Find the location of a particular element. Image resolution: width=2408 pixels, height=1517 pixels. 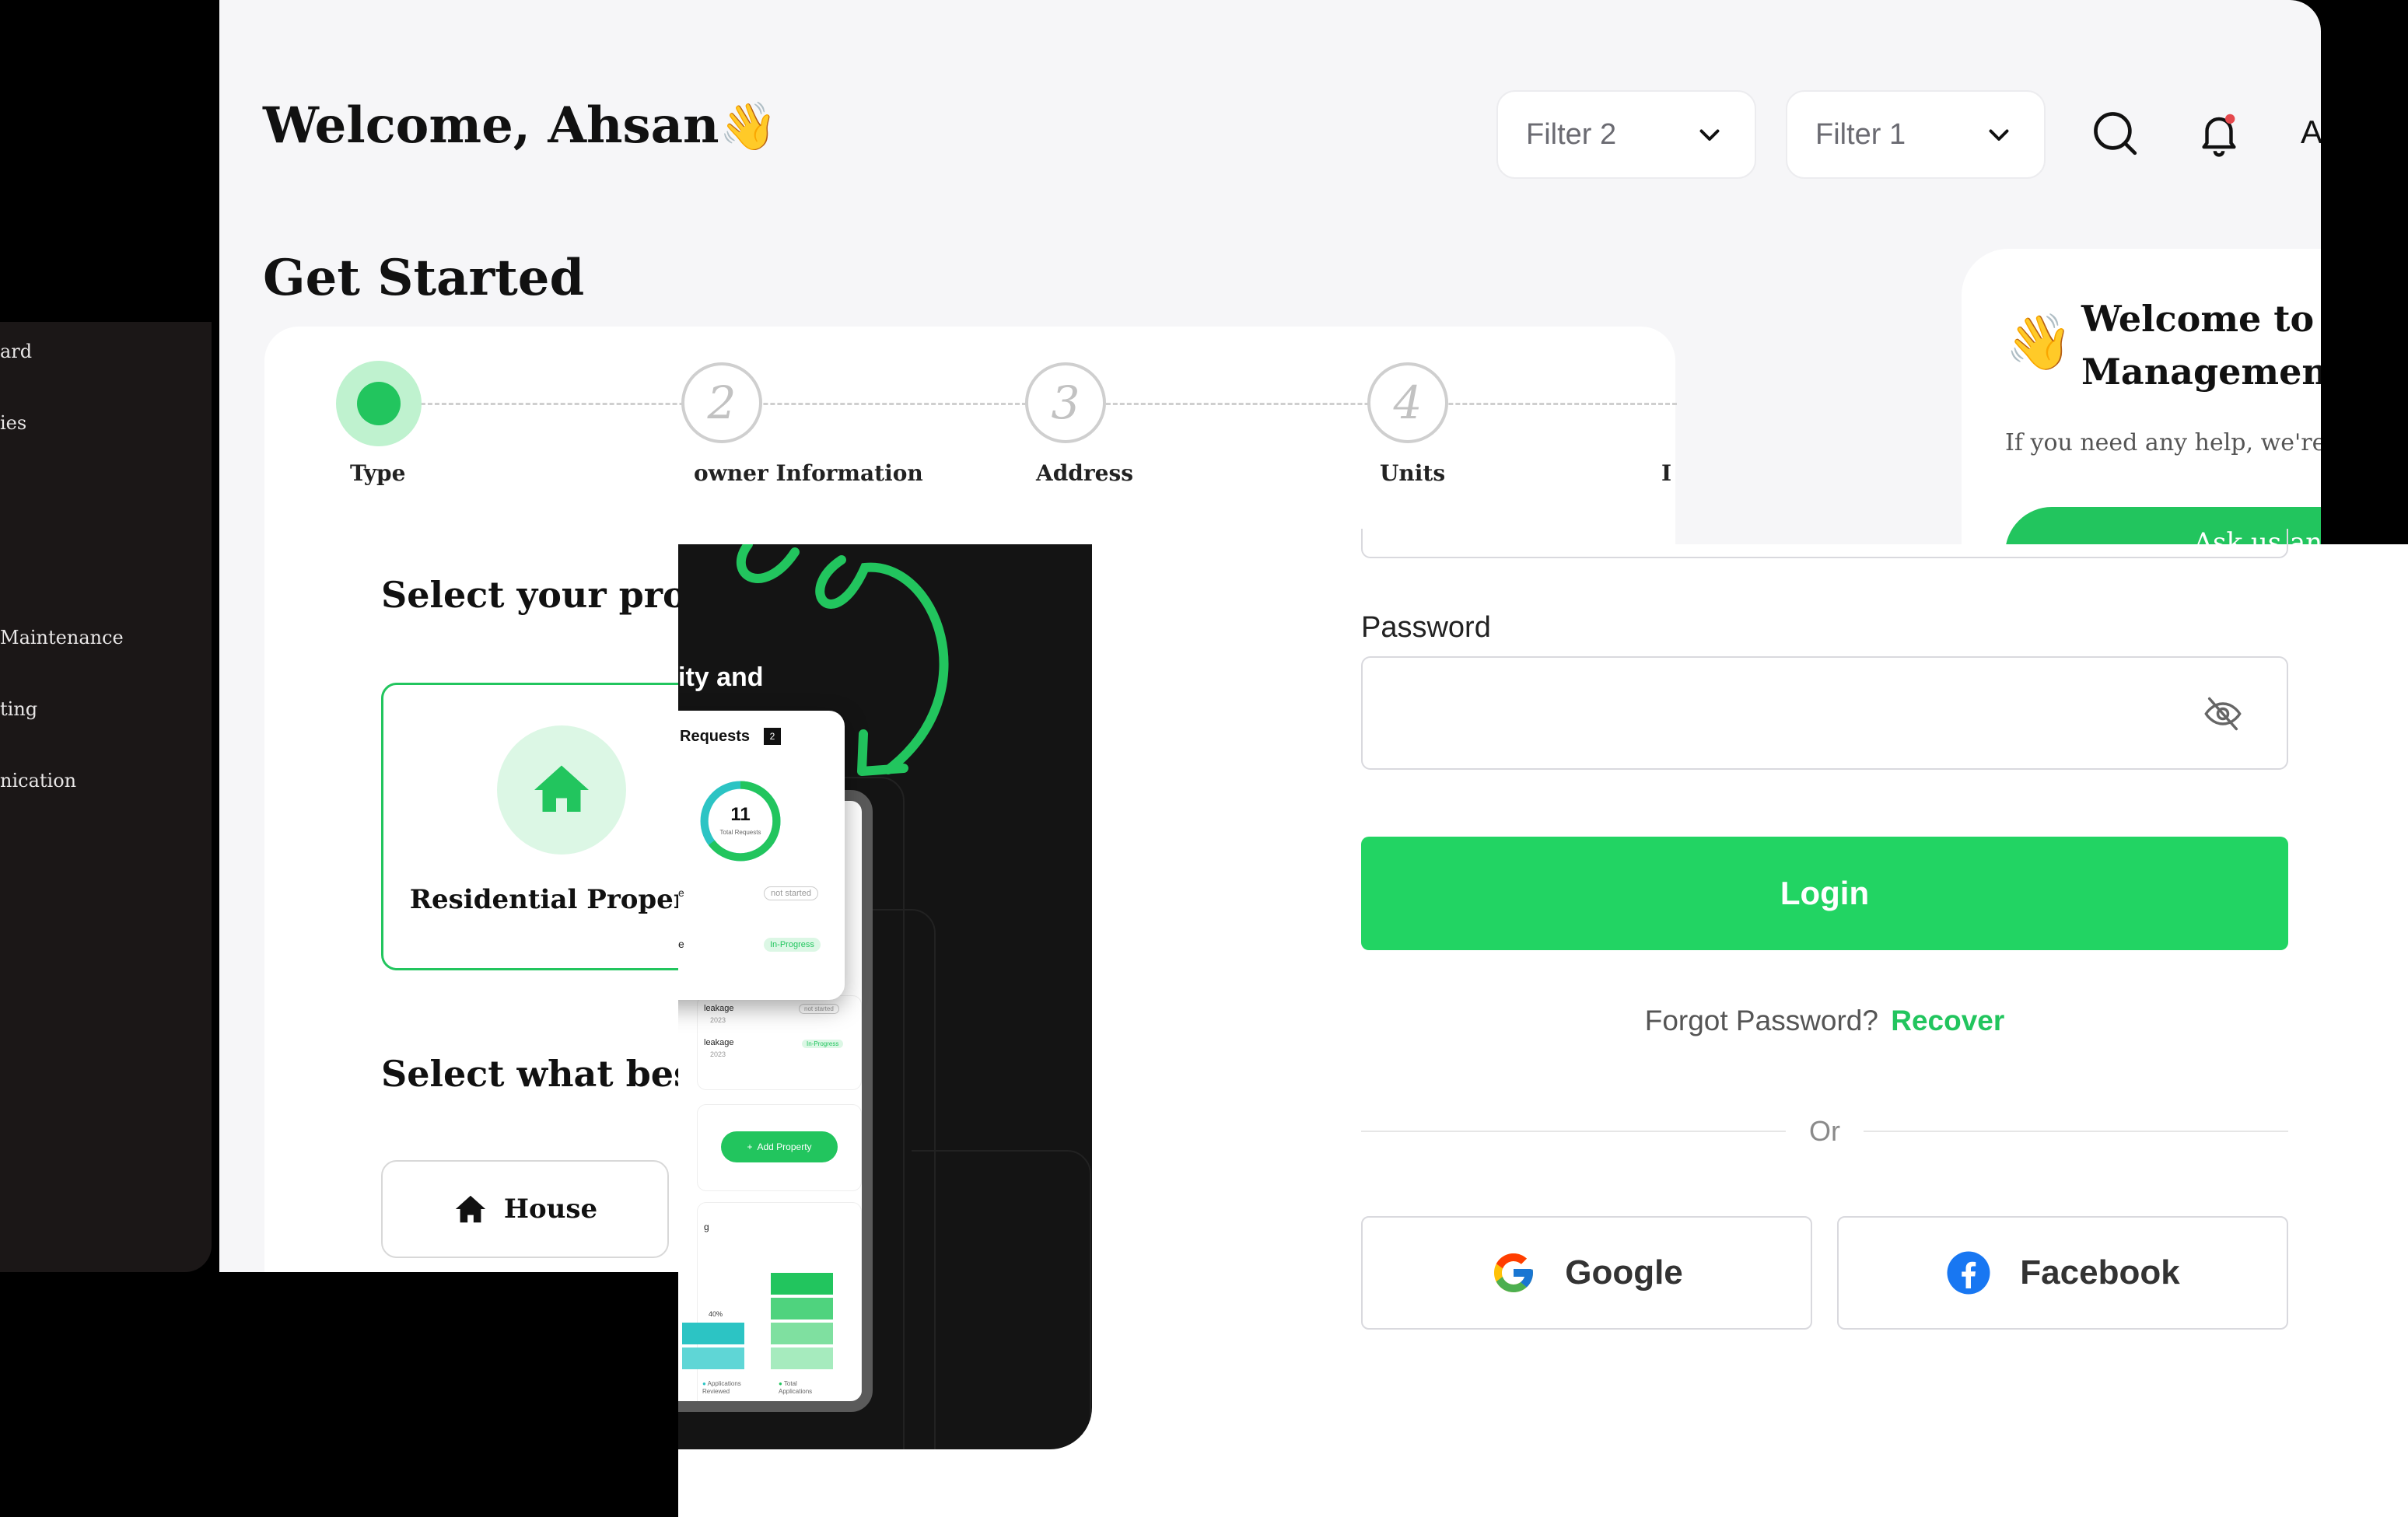

google-button: Google is located at coordinates (1587, 1273).